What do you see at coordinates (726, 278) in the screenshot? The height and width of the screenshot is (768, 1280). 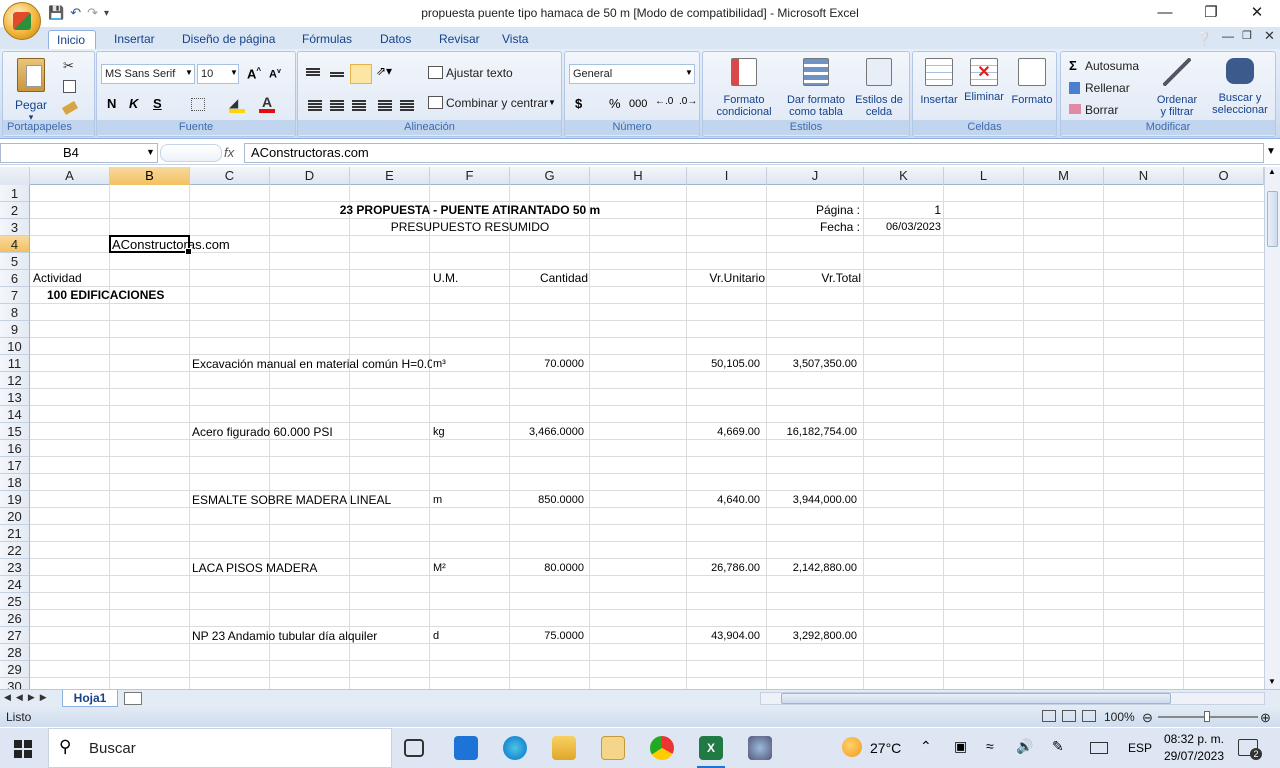 I see `header-unit-value: Vr.Unitario` at bounding box center [726, 278].